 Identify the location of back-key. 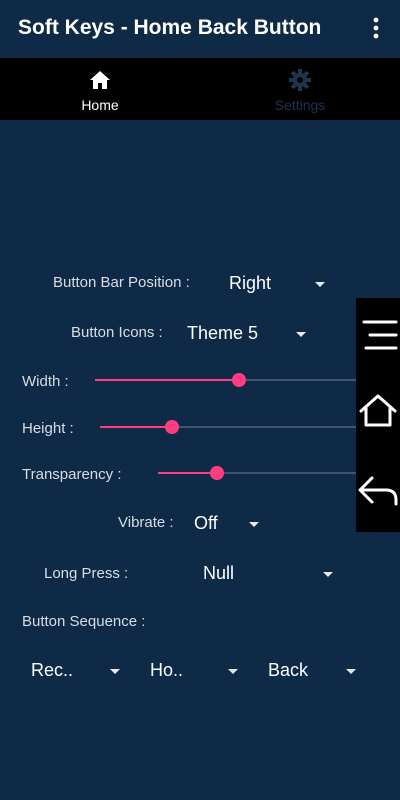
(378, 495).